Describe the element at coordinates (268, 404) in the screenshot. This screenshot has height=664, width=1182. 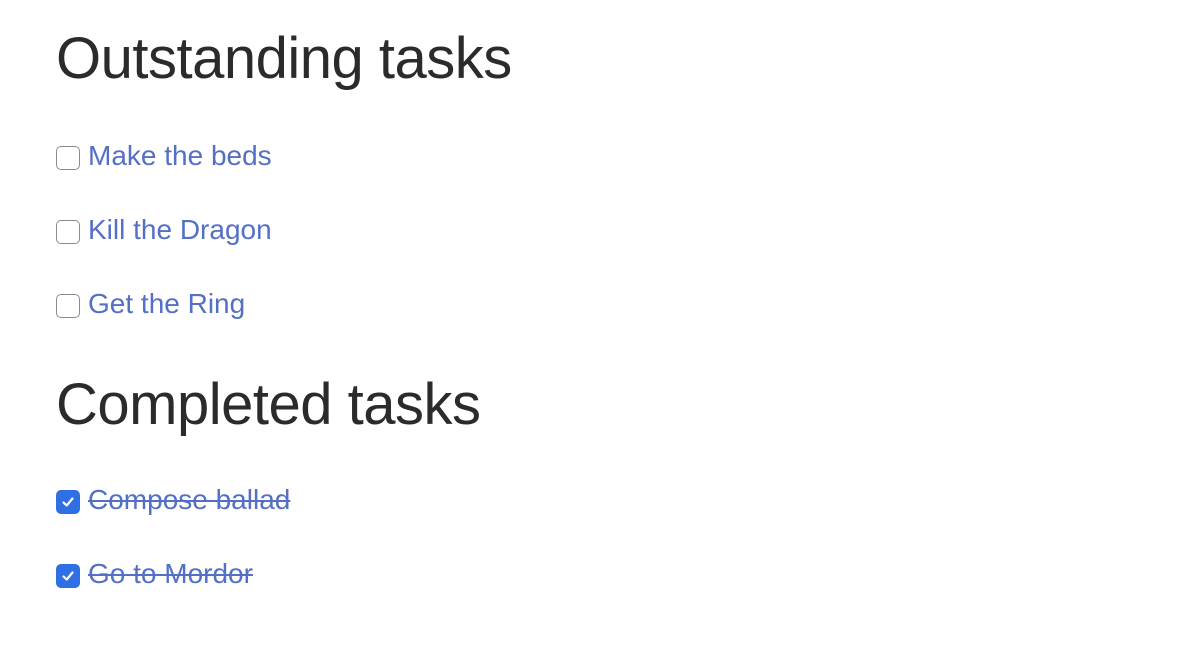
I see `completed-tasks-heading: Completed tasks` at that location.